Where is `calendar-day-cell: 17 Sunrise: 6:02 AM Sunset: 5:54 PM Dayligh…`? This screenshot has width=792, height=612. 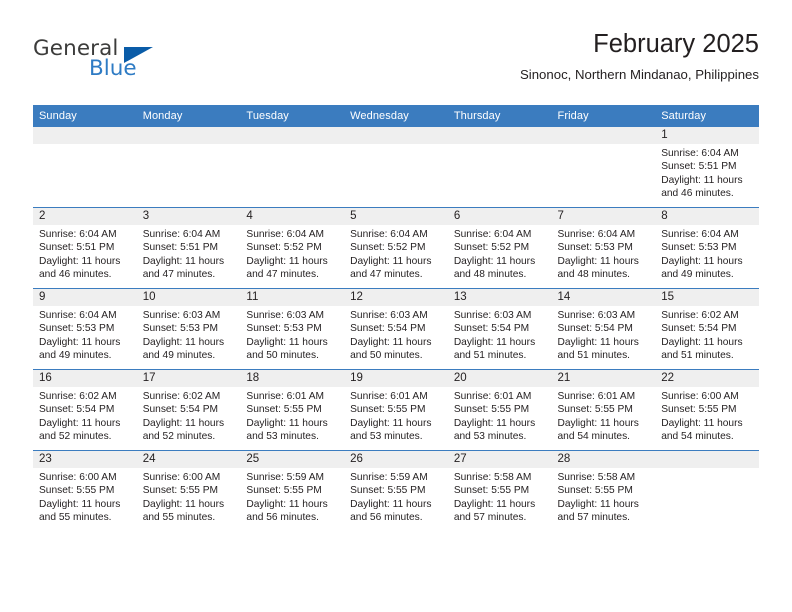 calendar-day-cell: 17 Sunrise: 6:02 AM Sunset: 5:54 PM Dayligh… is located at coordinates (188, 410).